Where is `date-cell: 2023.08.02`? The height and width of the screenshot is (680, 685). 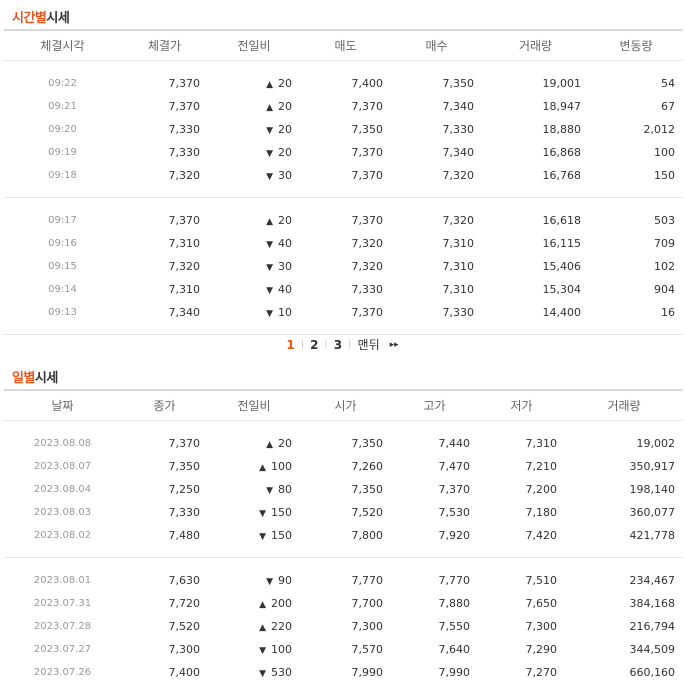 date-cell: 2023.08.02 is located at coordinates (62, 535).